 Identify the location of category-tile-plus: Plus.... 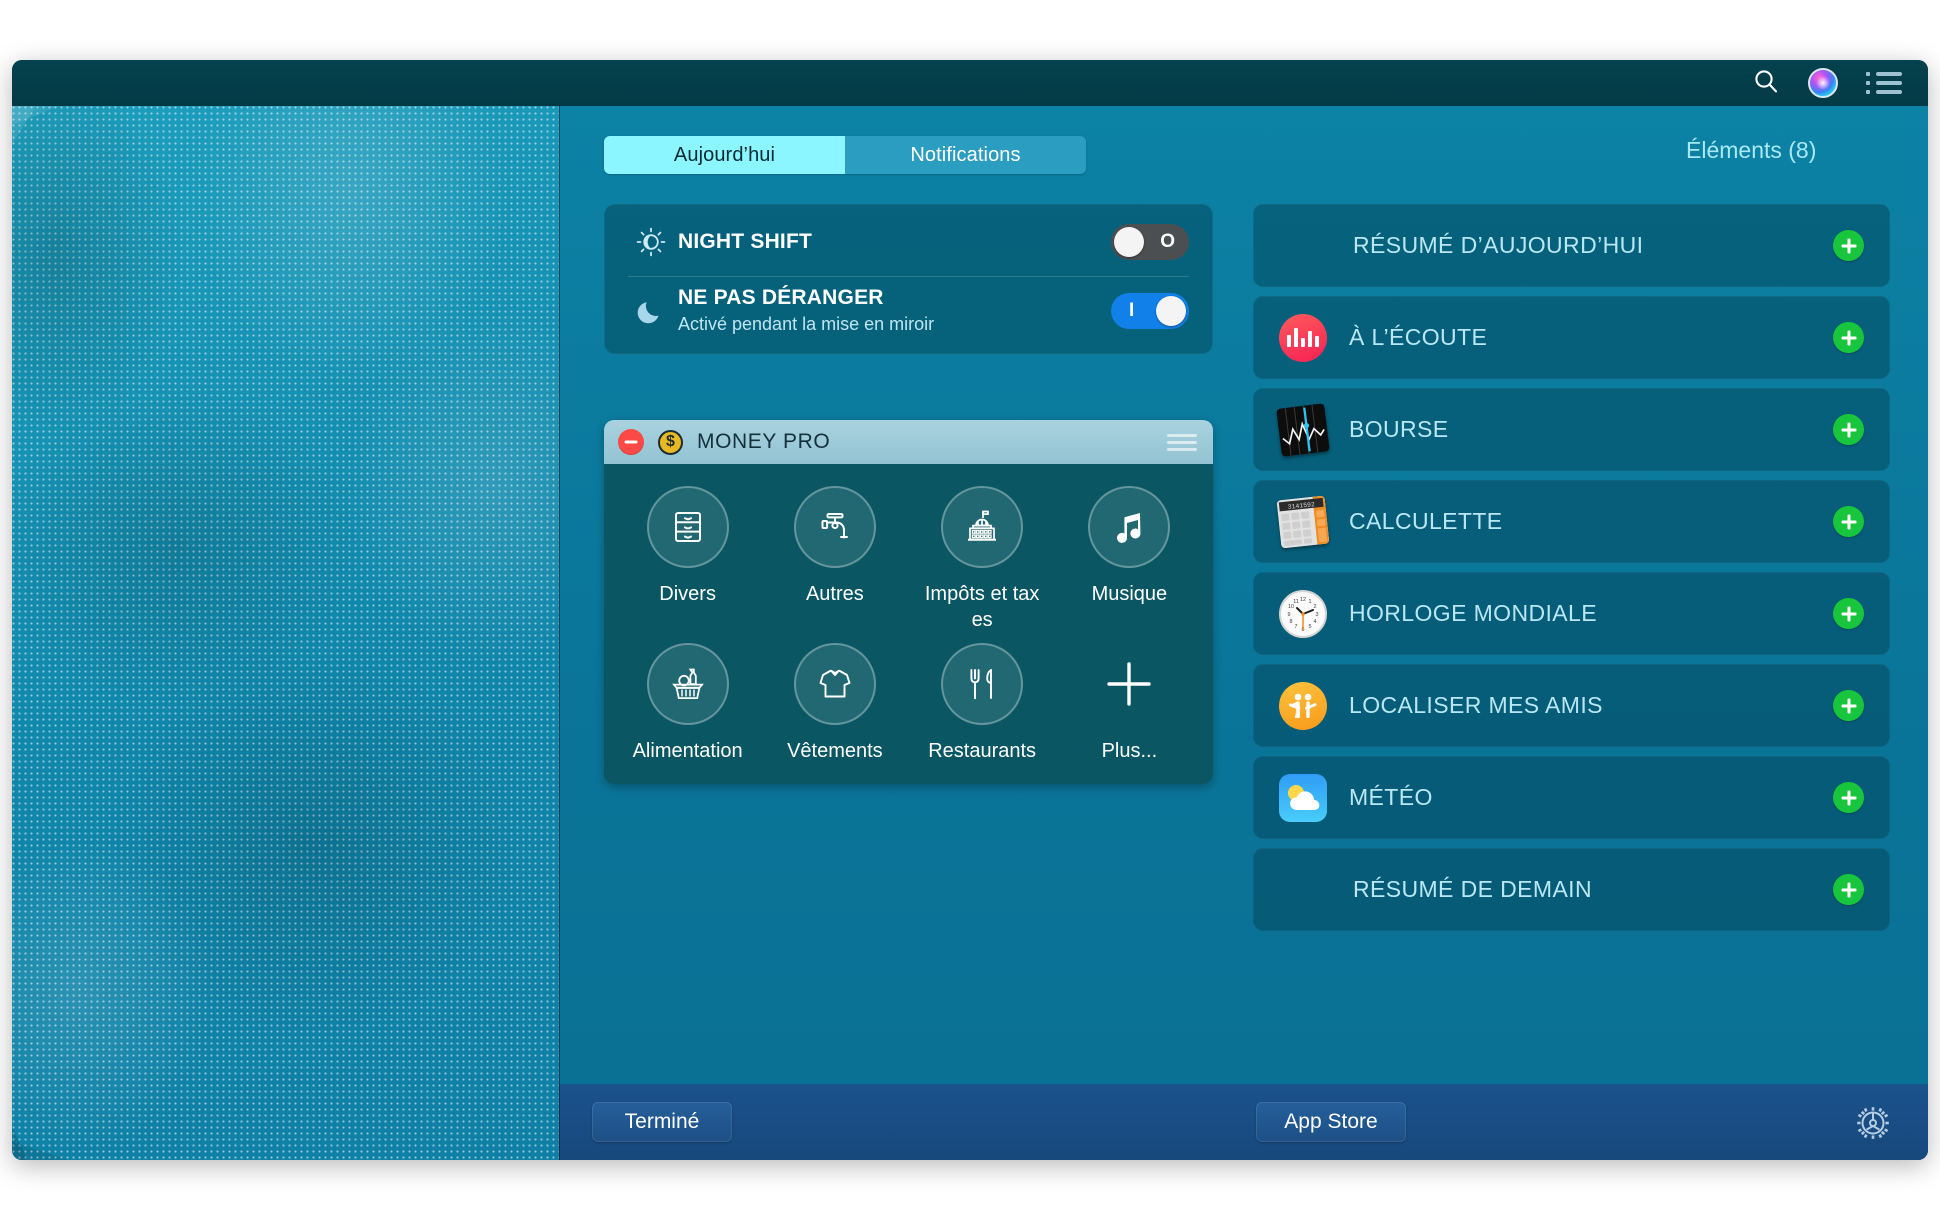
(1129, 703).